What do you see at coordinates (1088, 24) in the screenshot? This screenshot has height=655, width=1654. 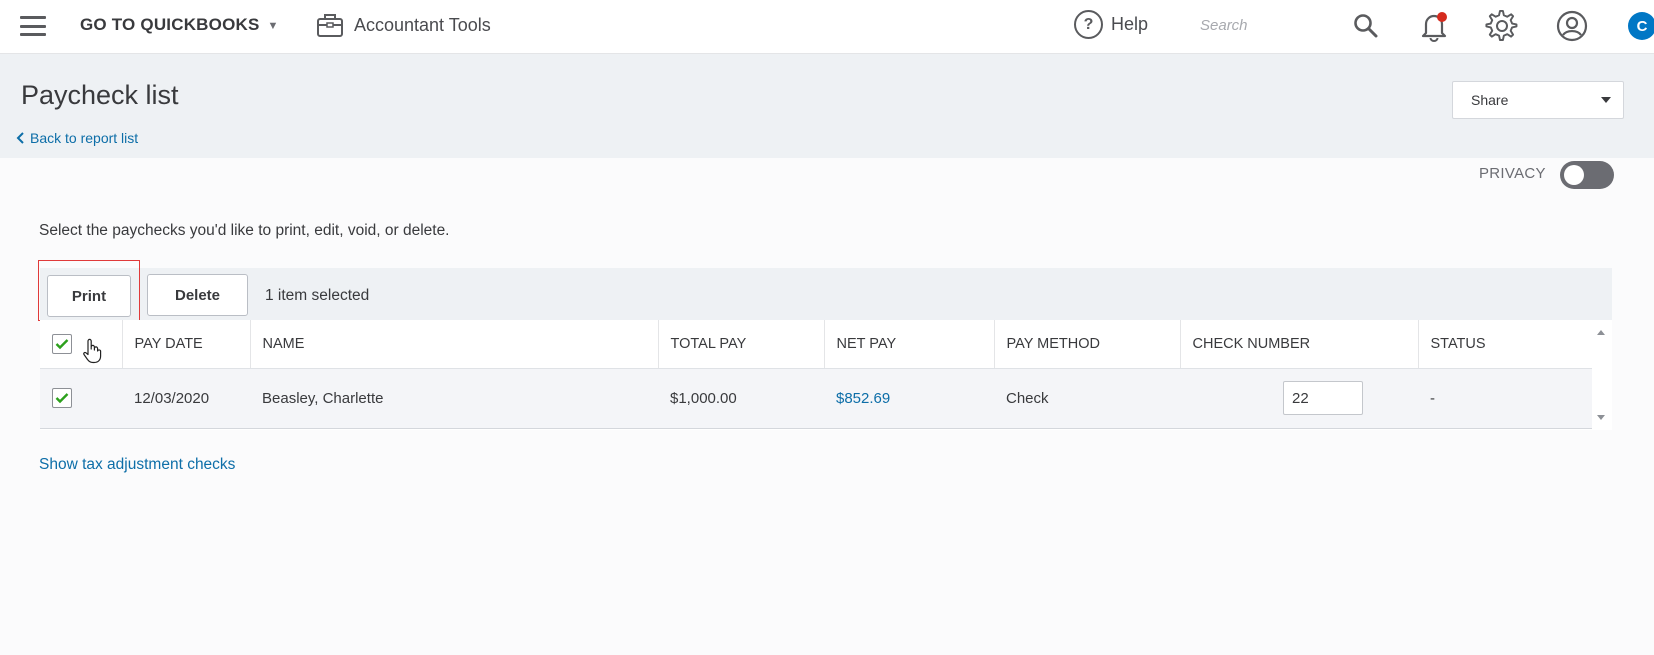 I see `question-mark-icon: ?` at bounding box center [1088, 24].